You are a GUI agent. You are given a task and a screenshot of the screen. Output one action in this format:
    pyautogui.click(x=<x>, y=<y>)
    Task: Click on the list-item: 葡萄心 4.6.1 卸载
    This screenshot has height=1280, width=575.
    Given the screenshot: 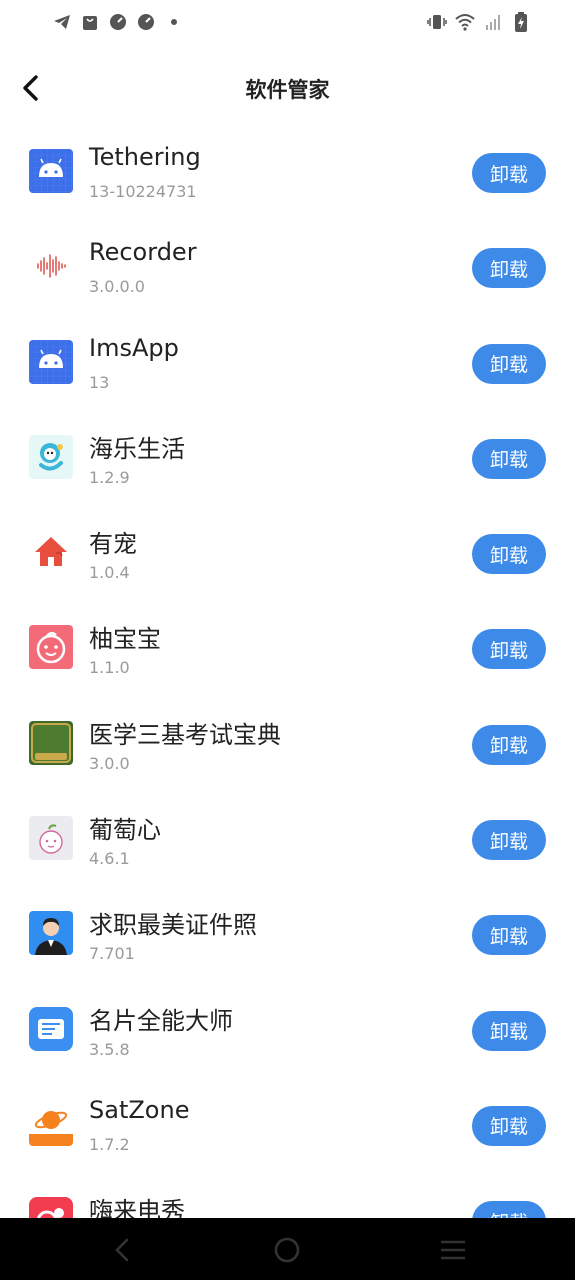 What is the action you would take?
    pyautogui.click(x=287, y=839)
    